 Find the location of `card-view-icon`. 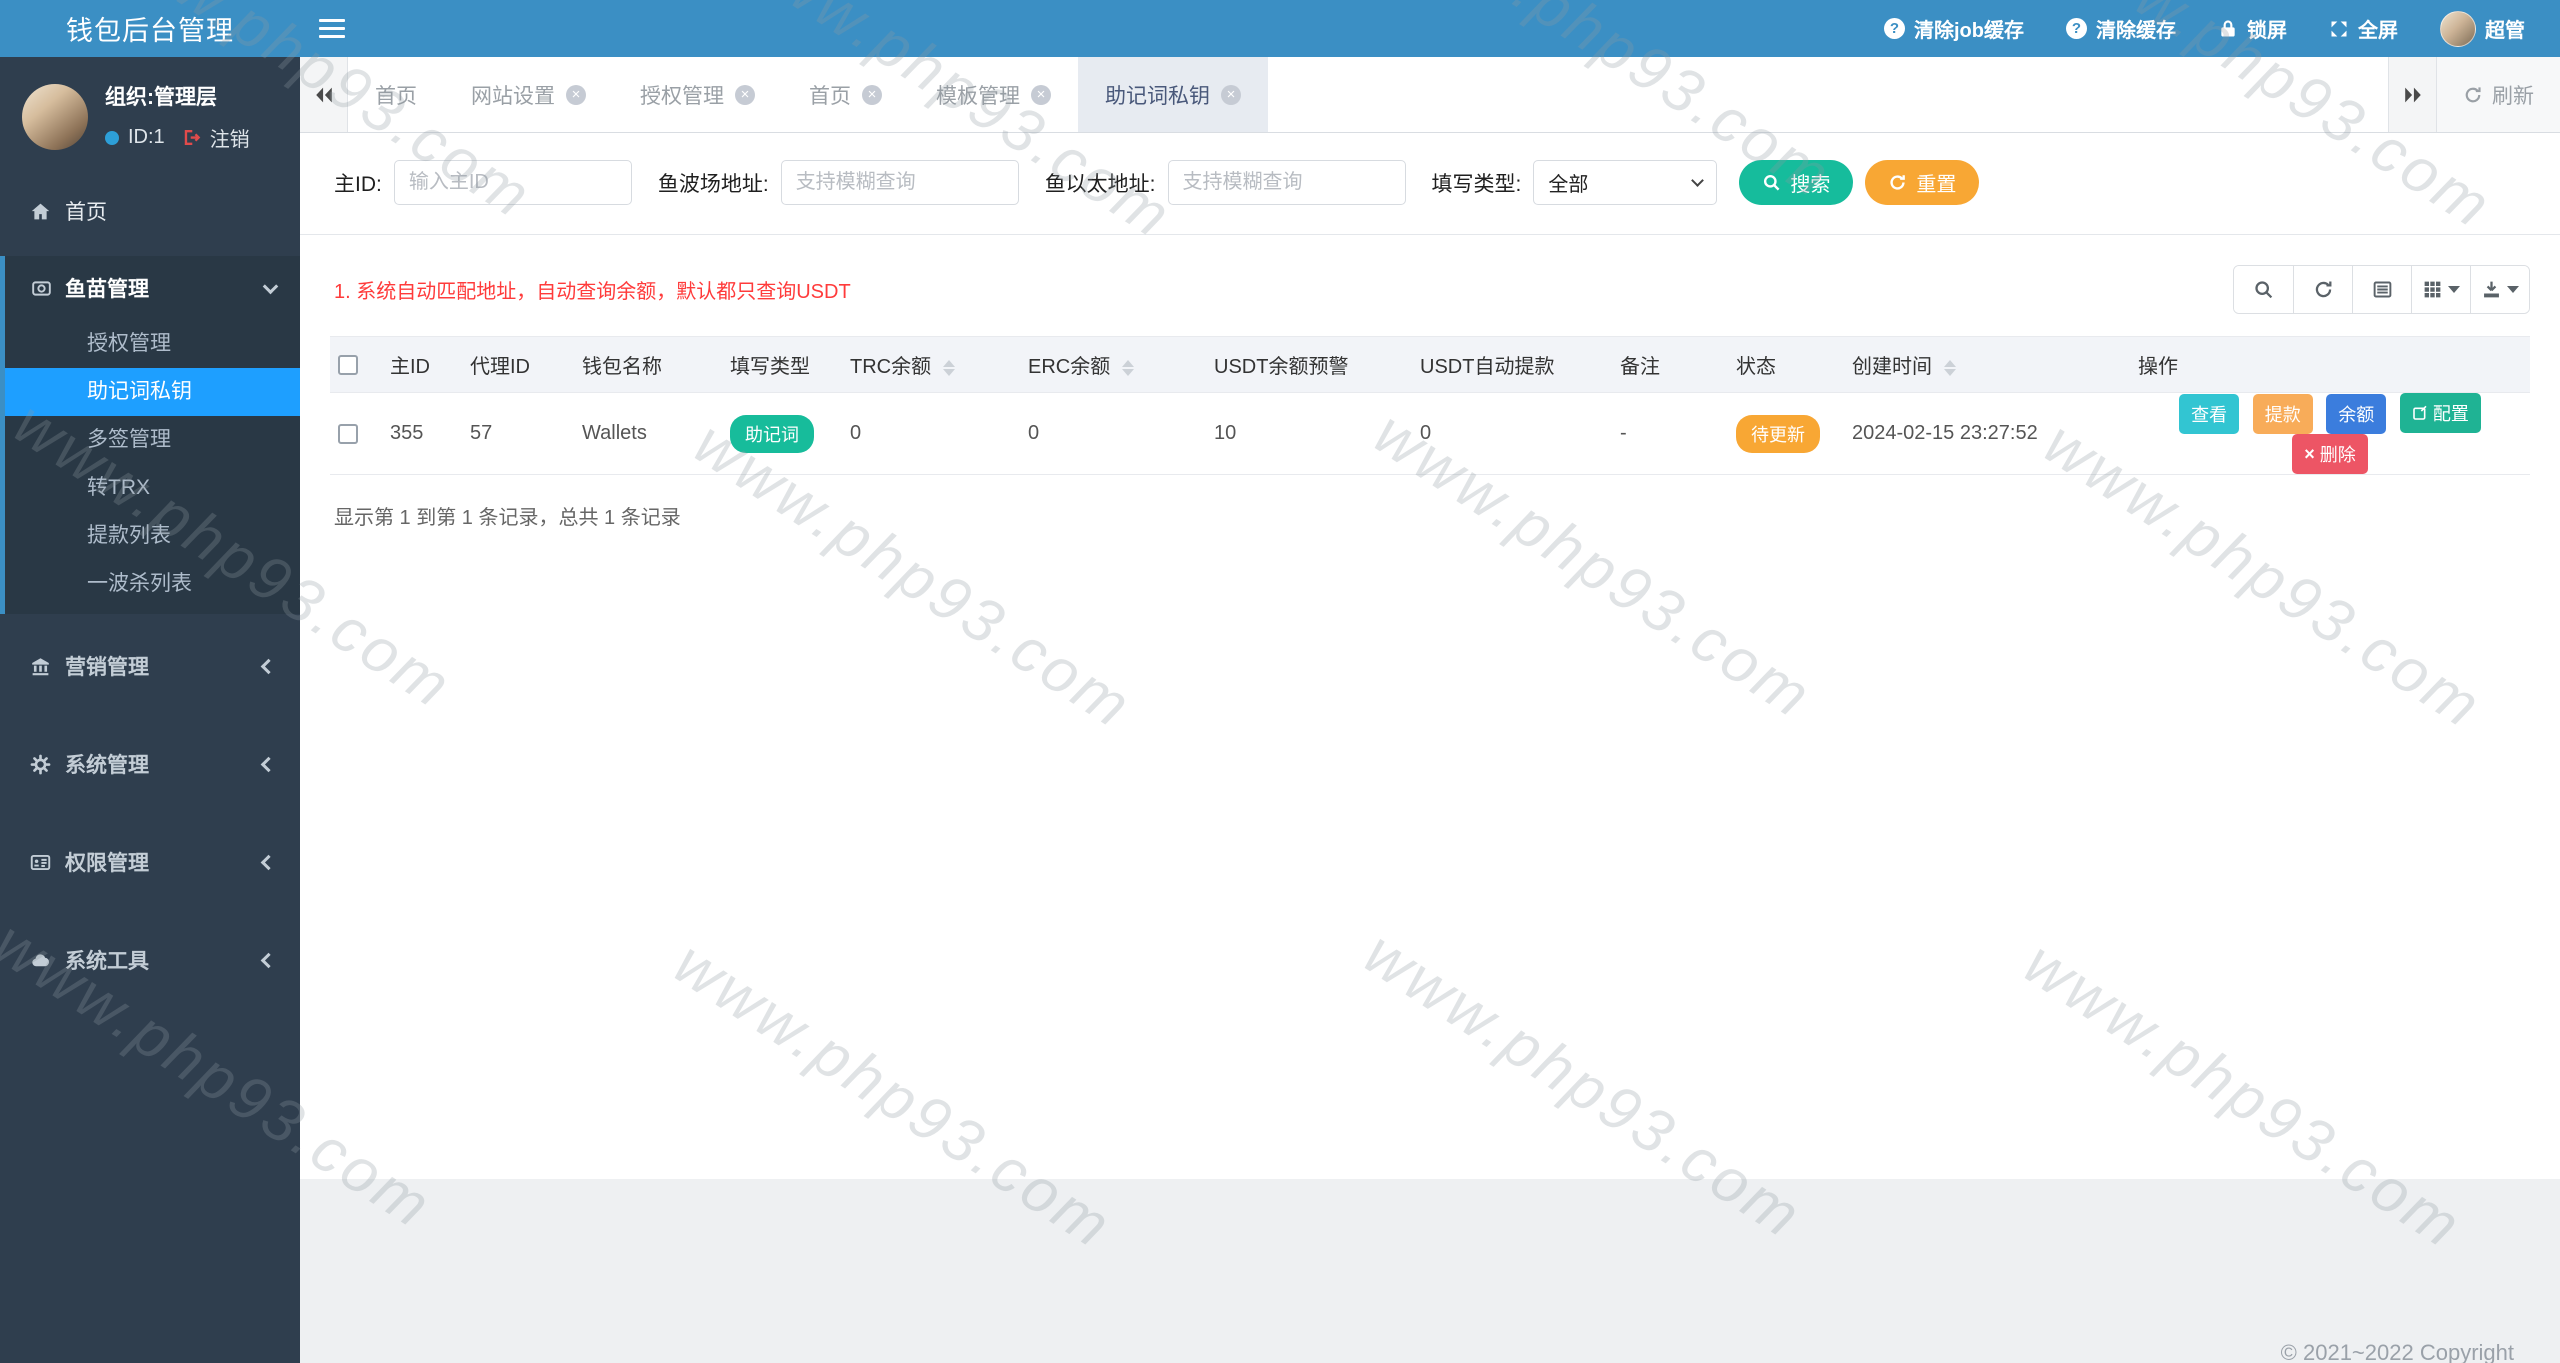

card-view-icon is located at coordinates (2382, 289).